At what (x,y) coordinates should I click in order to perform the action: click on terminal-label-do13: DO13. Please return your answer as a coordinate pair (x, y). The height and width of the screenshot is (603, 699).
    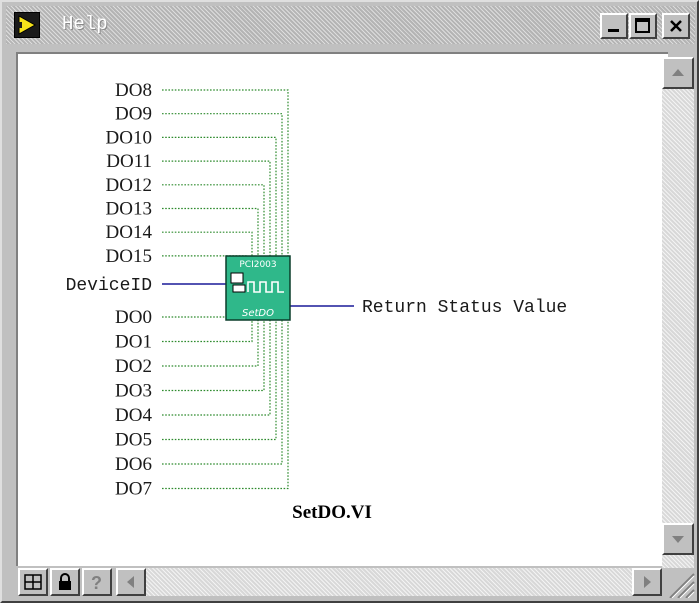
    Looking at the image, I should click on (129, 209).